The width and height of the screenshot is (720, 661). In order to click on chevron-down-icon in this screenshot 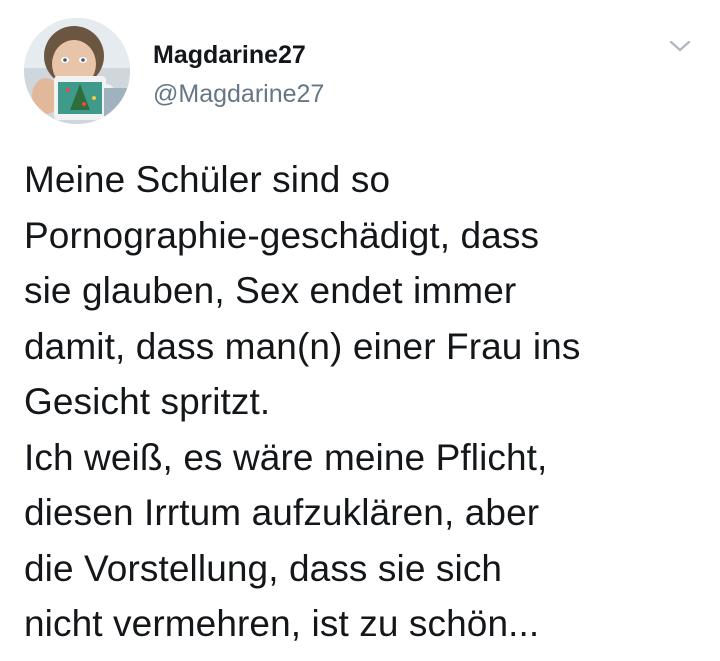, I will do `click(680, 46)`.